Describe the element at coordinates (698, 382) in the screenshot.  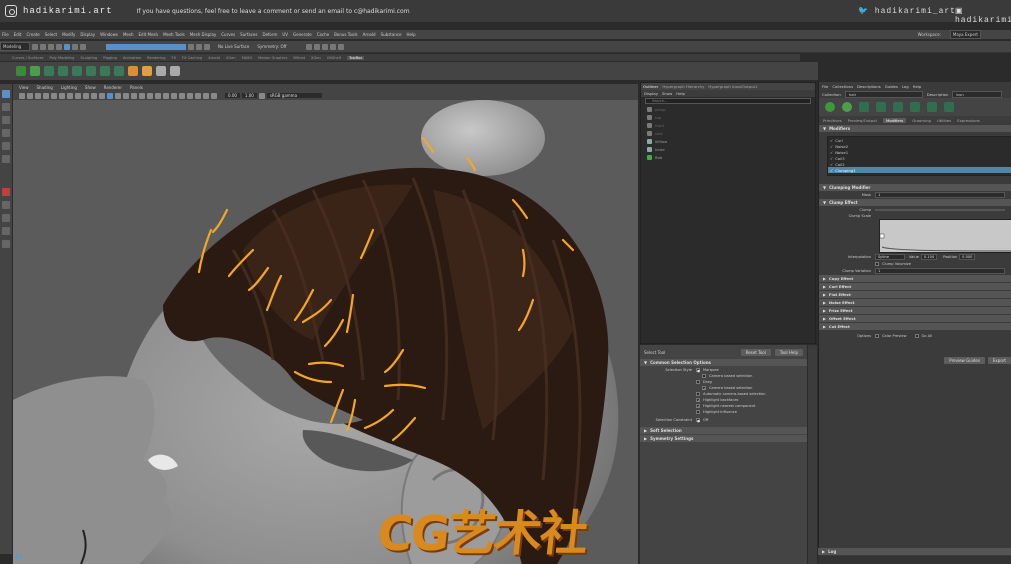
I see `drag-radio` at that location.